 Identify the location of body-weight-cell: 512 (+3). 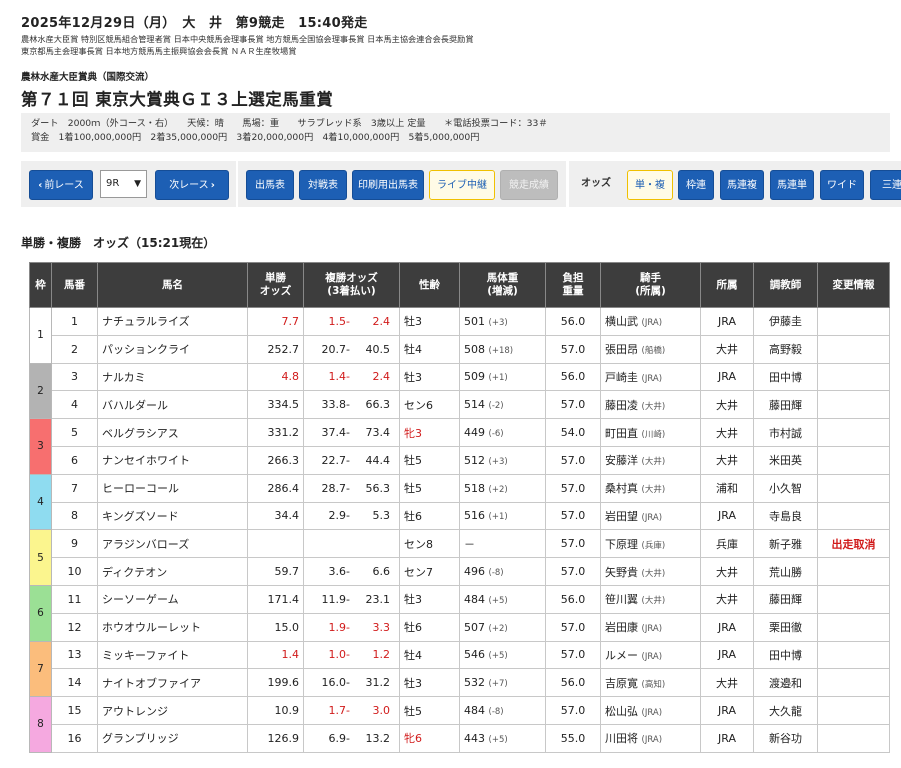
(502, 460).